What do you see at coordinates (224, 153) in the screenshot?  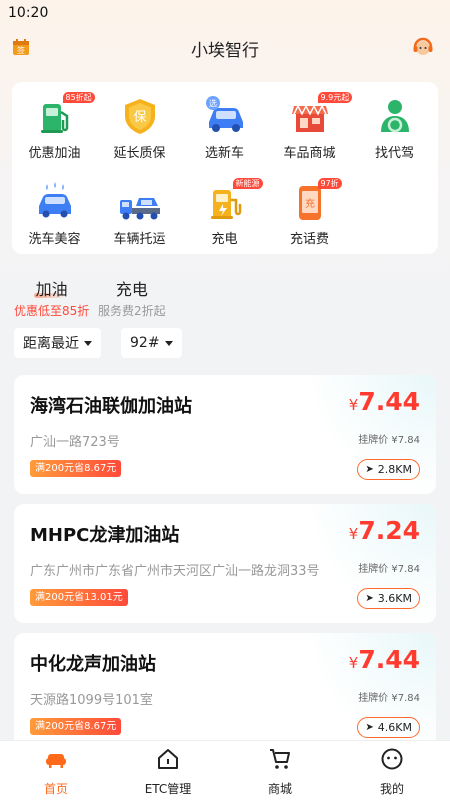 I see `service-label: 选新车` at bounding box center [224, 153].